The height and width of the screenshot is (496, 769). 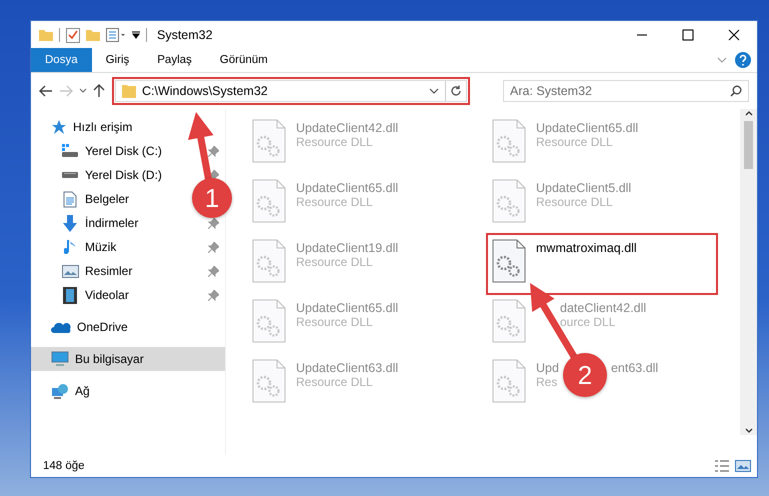 What do you see at coordinates (748, 145) in the screenshot?
I see `scroll-thumb` at bounding box center [748, 145].